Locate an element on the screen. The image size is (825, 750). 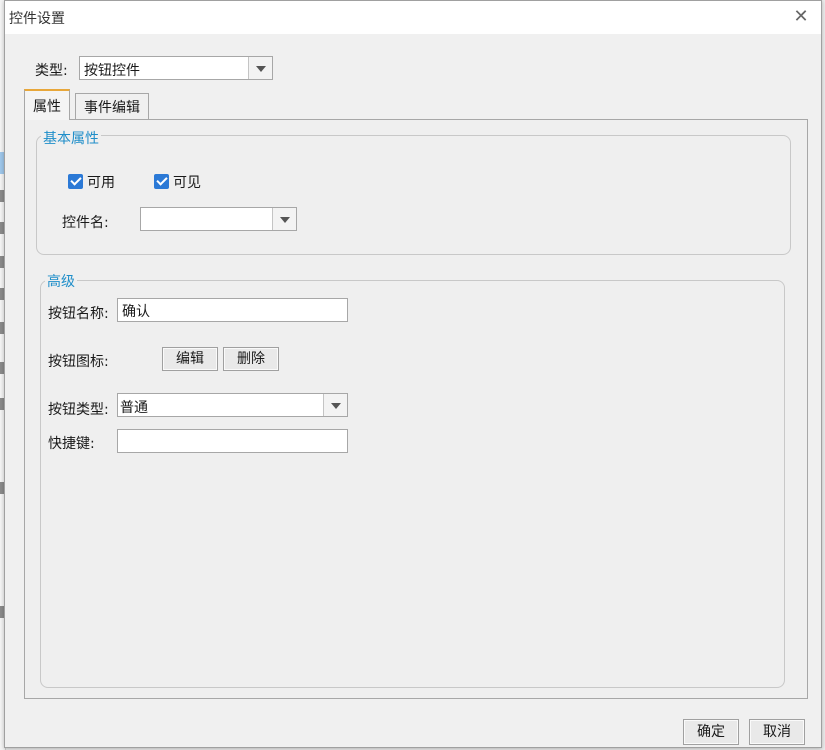
button-name-label: 按钮名称: is located at coordinates (78, 314).